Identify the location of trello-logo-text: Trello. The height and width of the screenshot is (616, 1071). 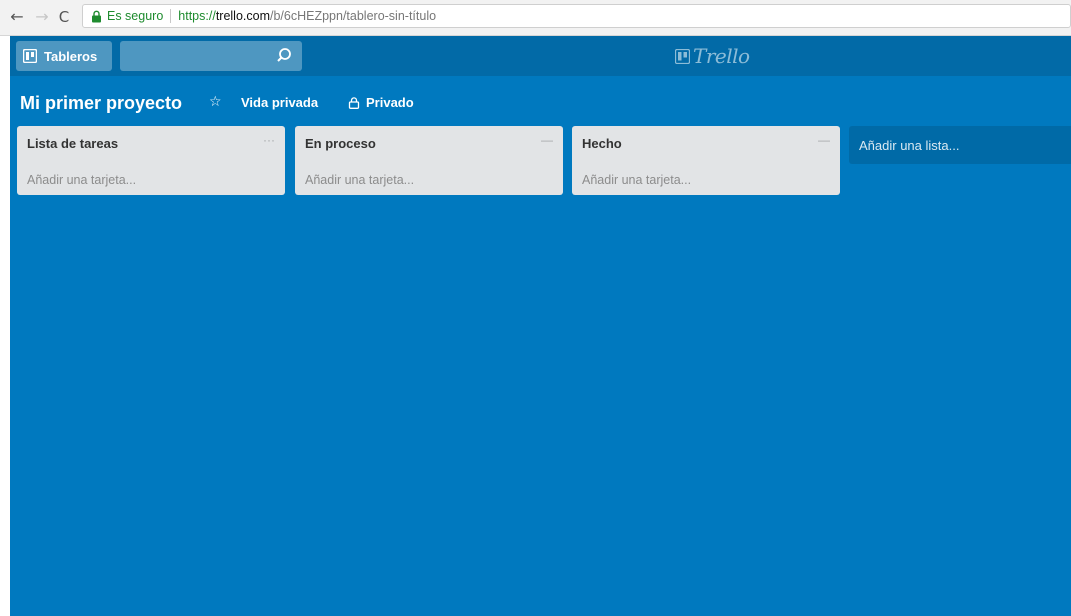
(721, 56).